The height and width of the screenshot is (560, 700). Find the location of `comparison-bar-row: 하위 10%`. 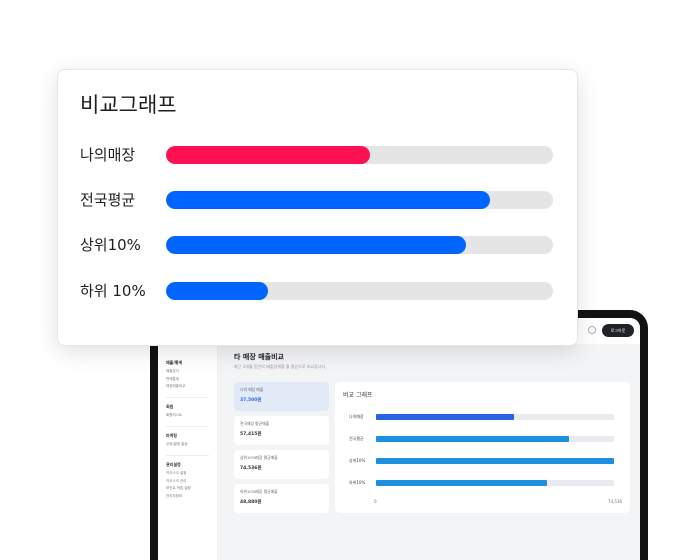

comparison-bar-row: 하위 10% is located at coordinates (317, 291).